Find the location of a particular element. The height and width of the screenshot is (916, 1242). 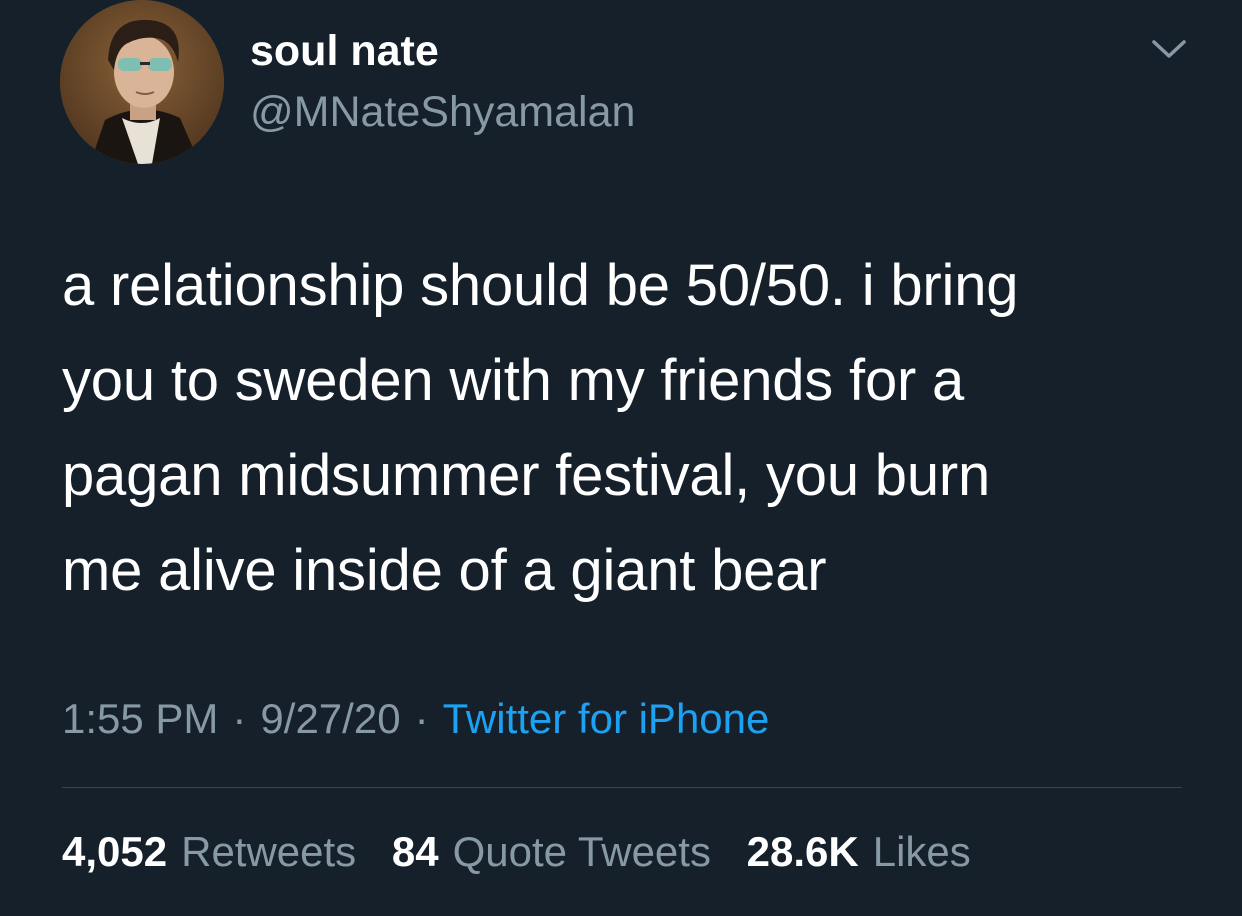

likes-label: Likes is located at coordinates (921, 851).